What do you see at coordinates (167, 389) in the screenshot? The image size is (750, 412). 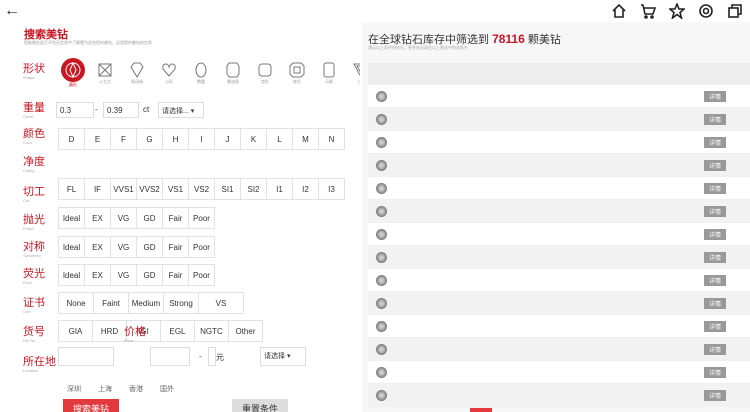 I see `location-option: 国外` at bounding box center [167, 389].